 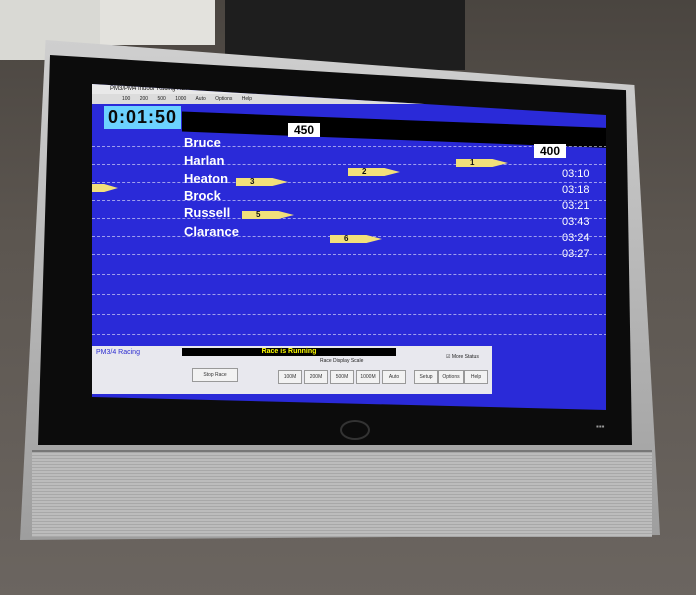 What do you see at coordinates (304, 130) in the screenshot?
I see `distance-marker-near: 450` at bounding box center [304, 130].